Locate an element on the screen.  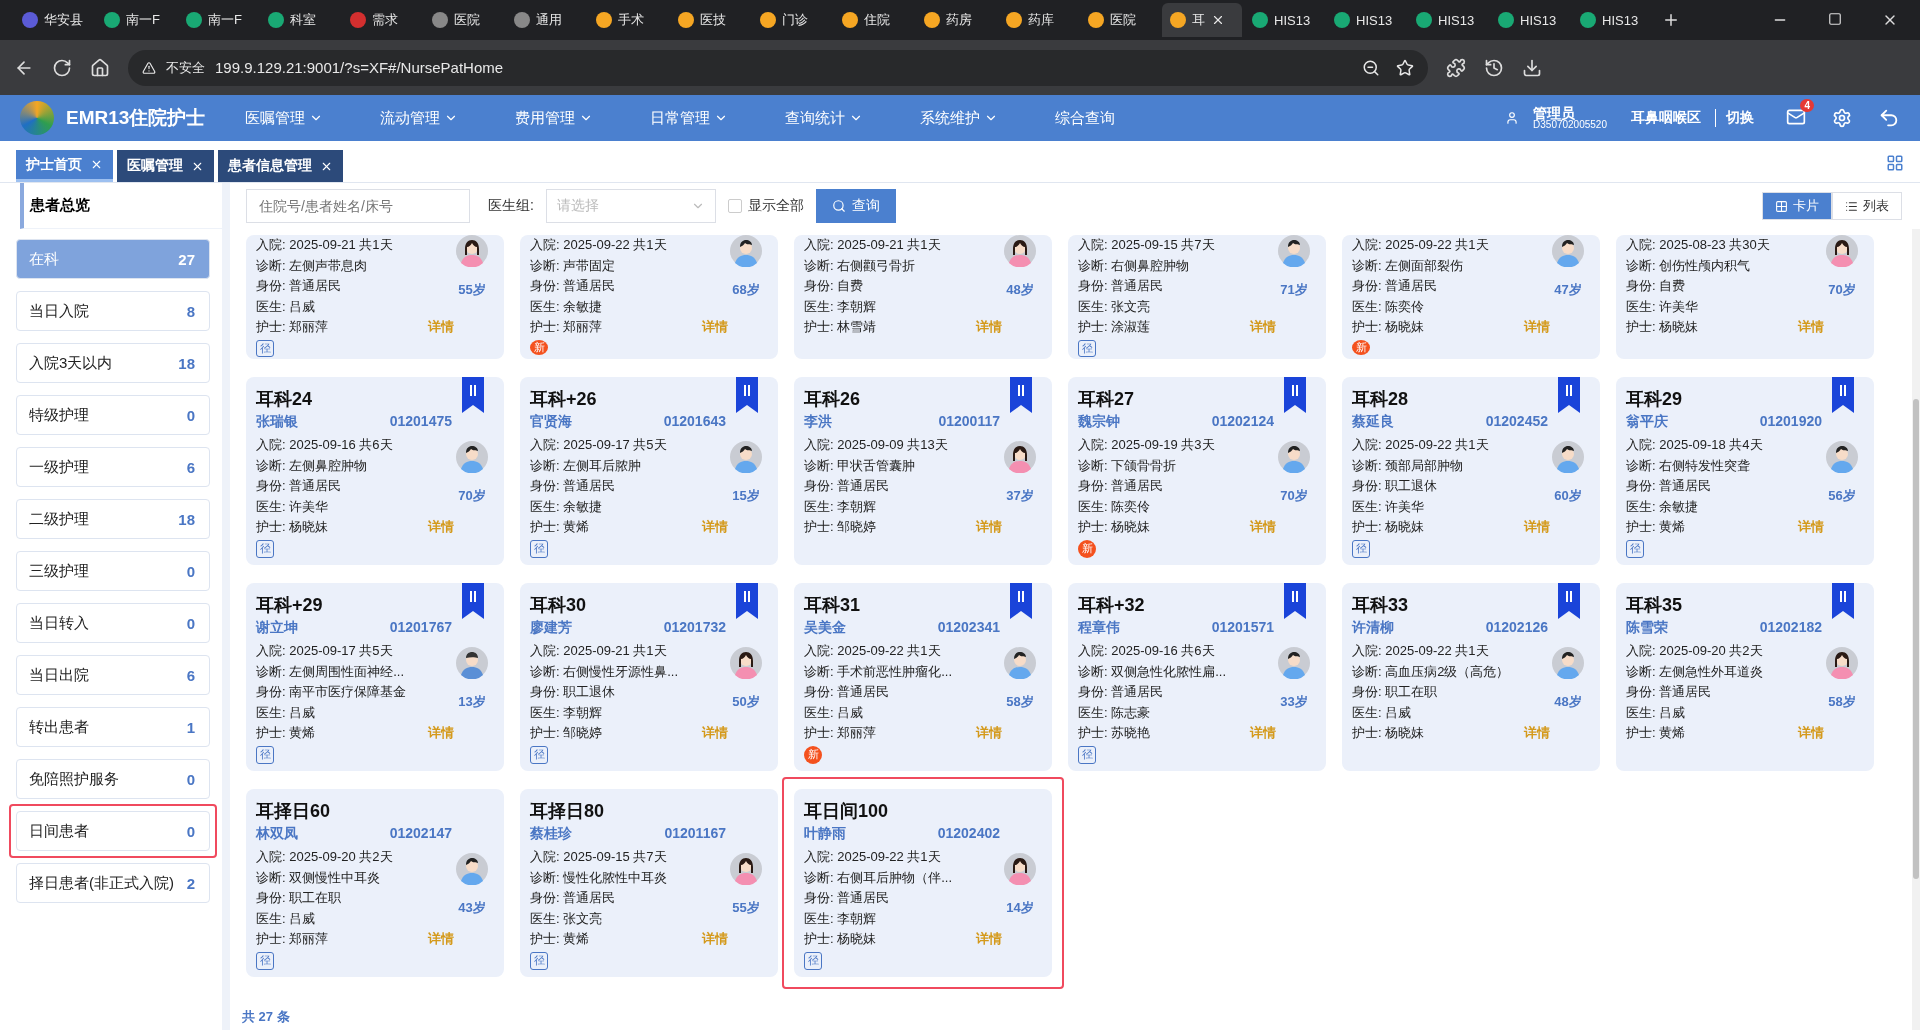
patient-card: 耳科35 陈雪荣 01202182 入院: 2025-09-20 共2天 诊断: 左侧急性外耳道炎 身份: 普通居民 医生: 吕威 护士: 黄烯 详情 58岁 is located at coordinates (1745, 677).